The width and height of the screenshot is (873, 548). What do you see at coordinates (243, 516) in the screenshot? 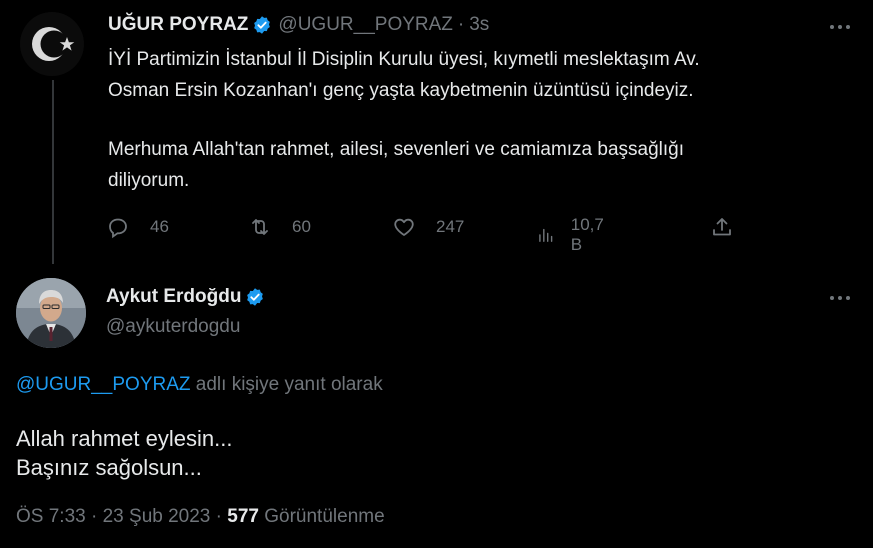
I see `views-count: 577` at bounding box center [243, 516].